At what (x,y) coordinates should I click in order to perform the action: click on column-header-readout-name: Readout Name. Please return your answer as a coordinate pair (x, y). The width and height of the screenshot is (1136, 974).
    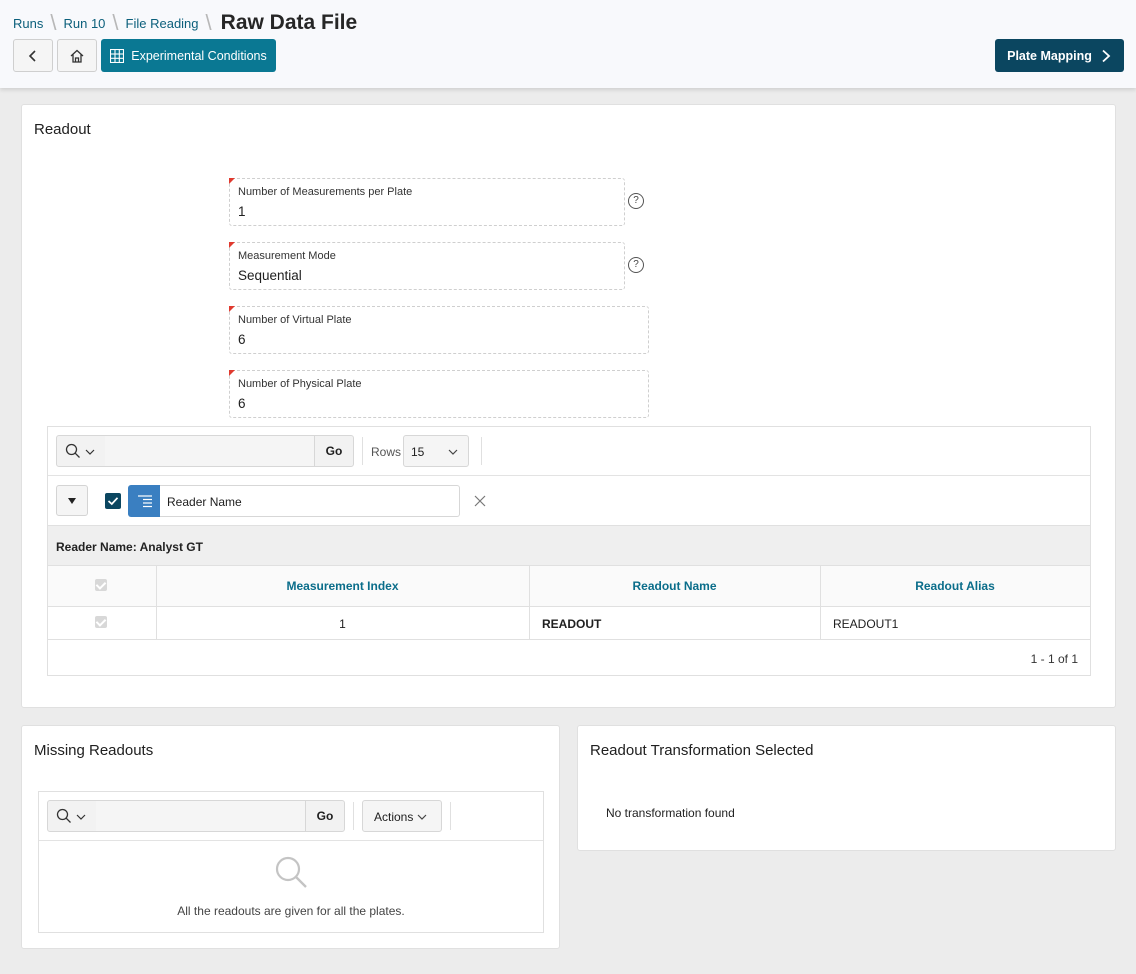
    Looking at the image, I should click on (674, 586).